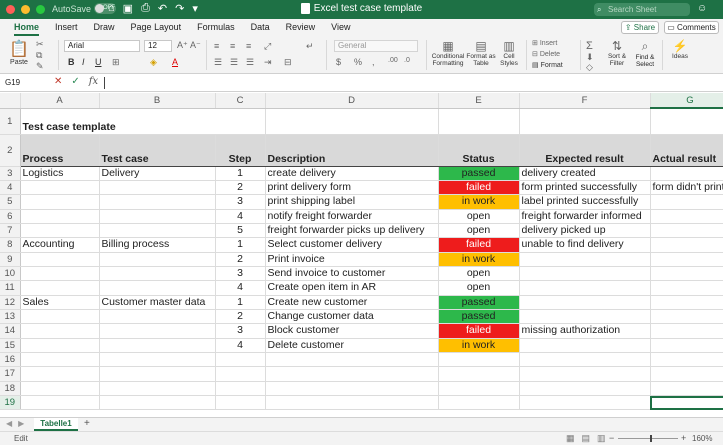 This screenshot has height=445, width=723. I want to click on copy-icon: ⧉, so click(39, 55).